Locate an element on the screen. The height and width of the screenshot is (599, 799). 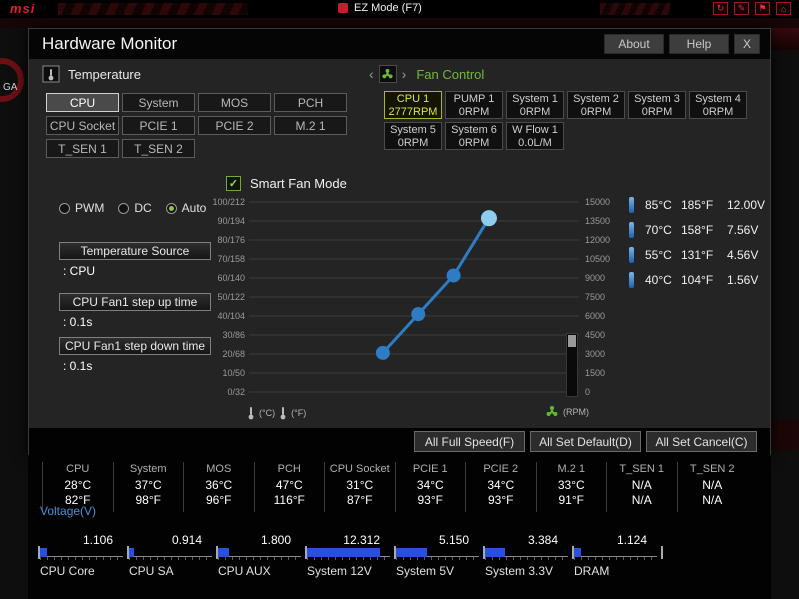
celsius-unit-label: (°C) is located at coordinates (267, 413).